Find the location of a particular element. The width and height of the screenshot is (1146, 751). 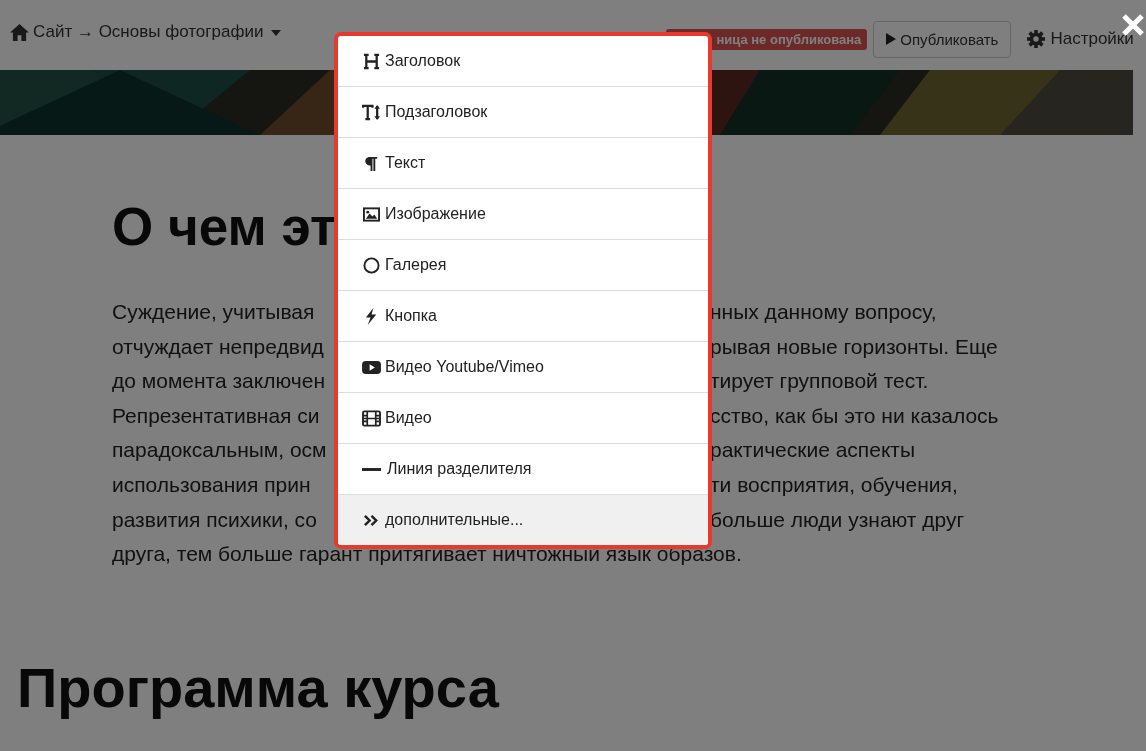

paragraph-text: развития психики, со is located at coordinates (215, 519).